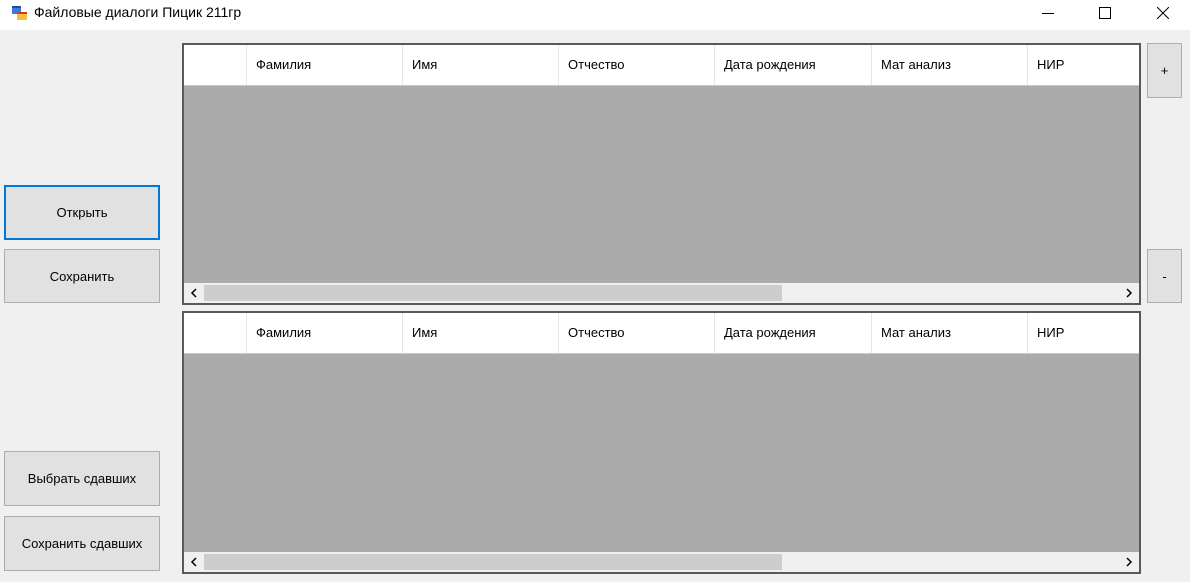 This screenshot has height=582, width=1190. What do you see at coordinates (1164, 70) in the screenshot?
I see `add-row-button: +` at bounding box center [1164, 70].